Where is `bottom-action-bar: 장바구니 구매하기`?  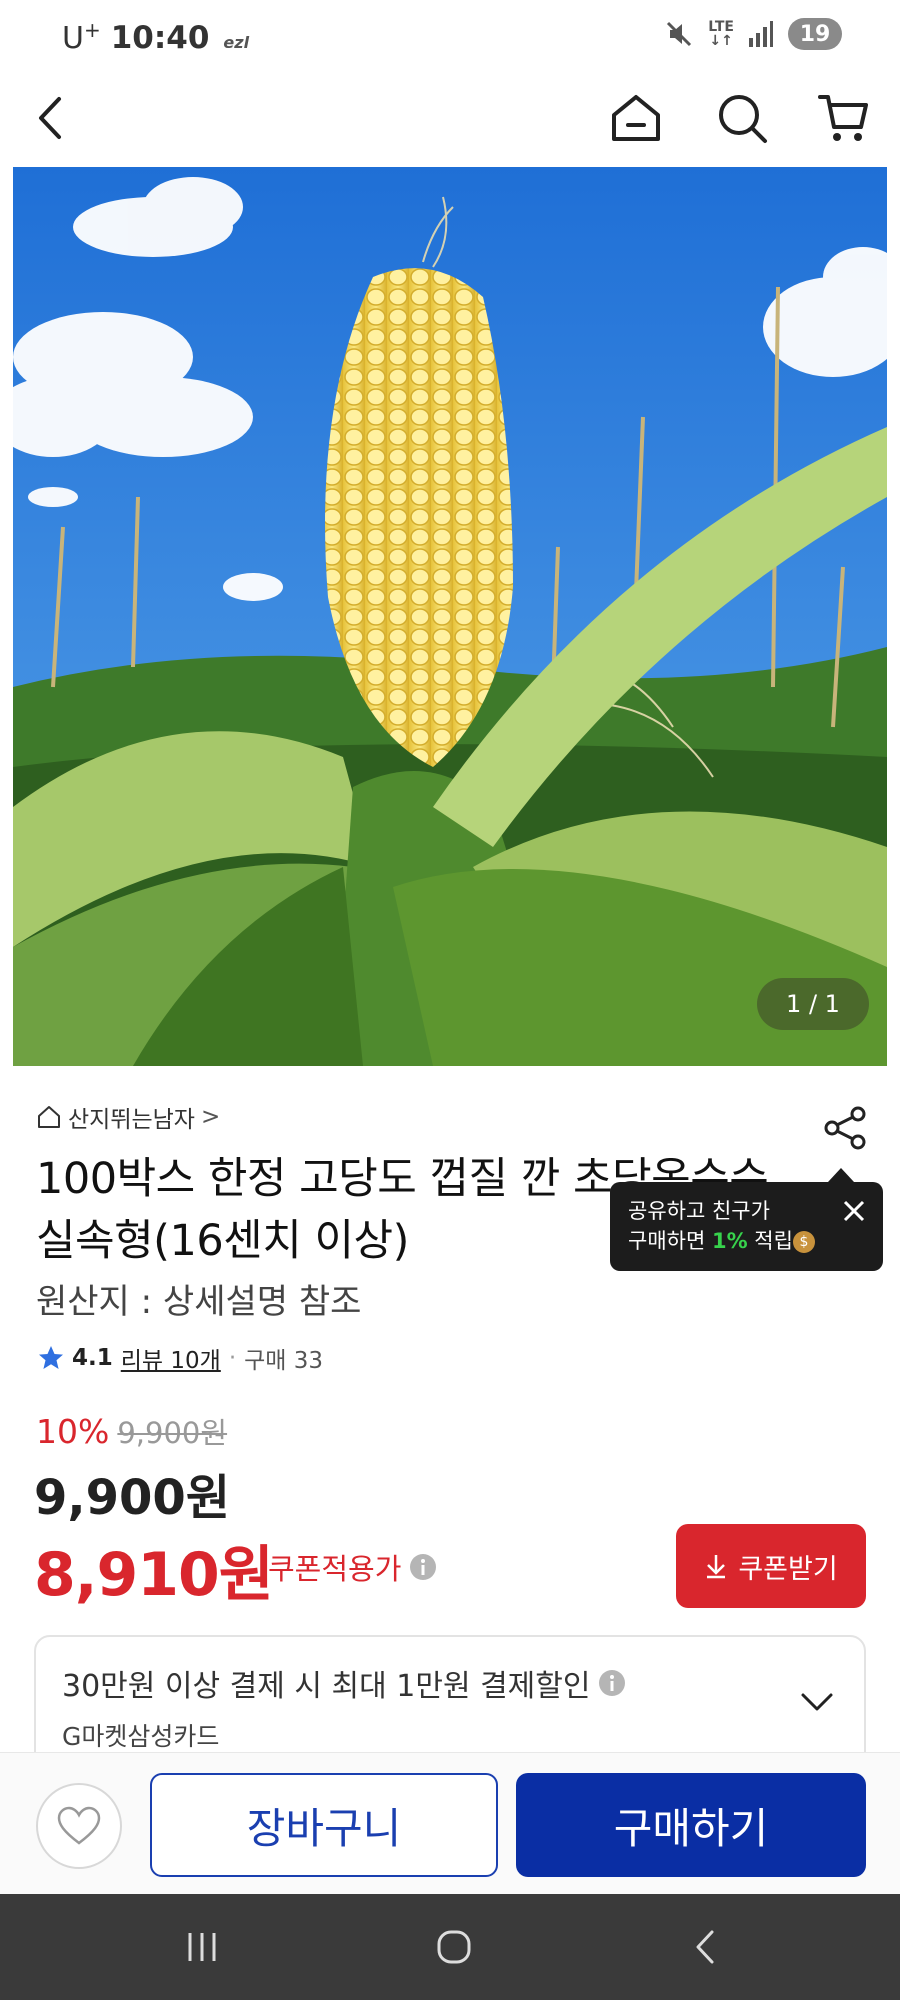
bottom-action-bar: 장바구니 구매하기 is located at coordinates (450, 1823).